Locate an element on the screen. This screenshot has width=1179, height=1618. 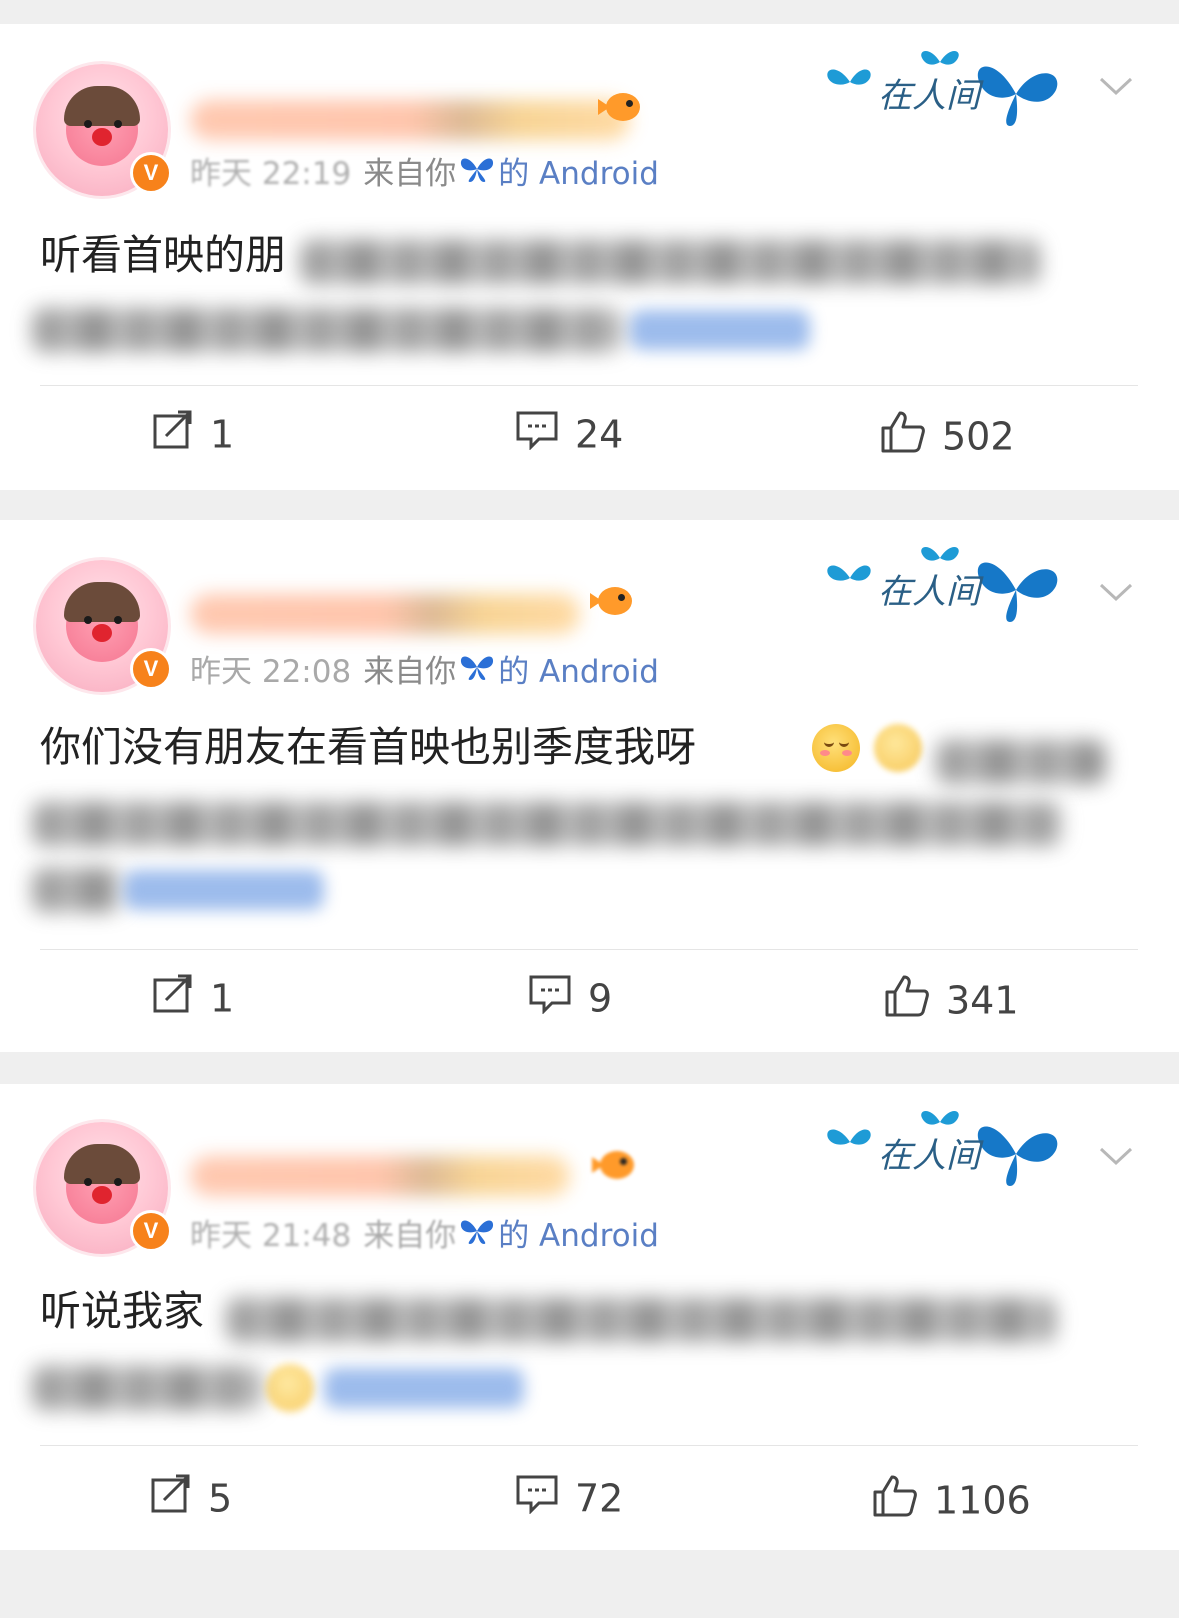
like-button: 502 is located at coordinates (947, 436).